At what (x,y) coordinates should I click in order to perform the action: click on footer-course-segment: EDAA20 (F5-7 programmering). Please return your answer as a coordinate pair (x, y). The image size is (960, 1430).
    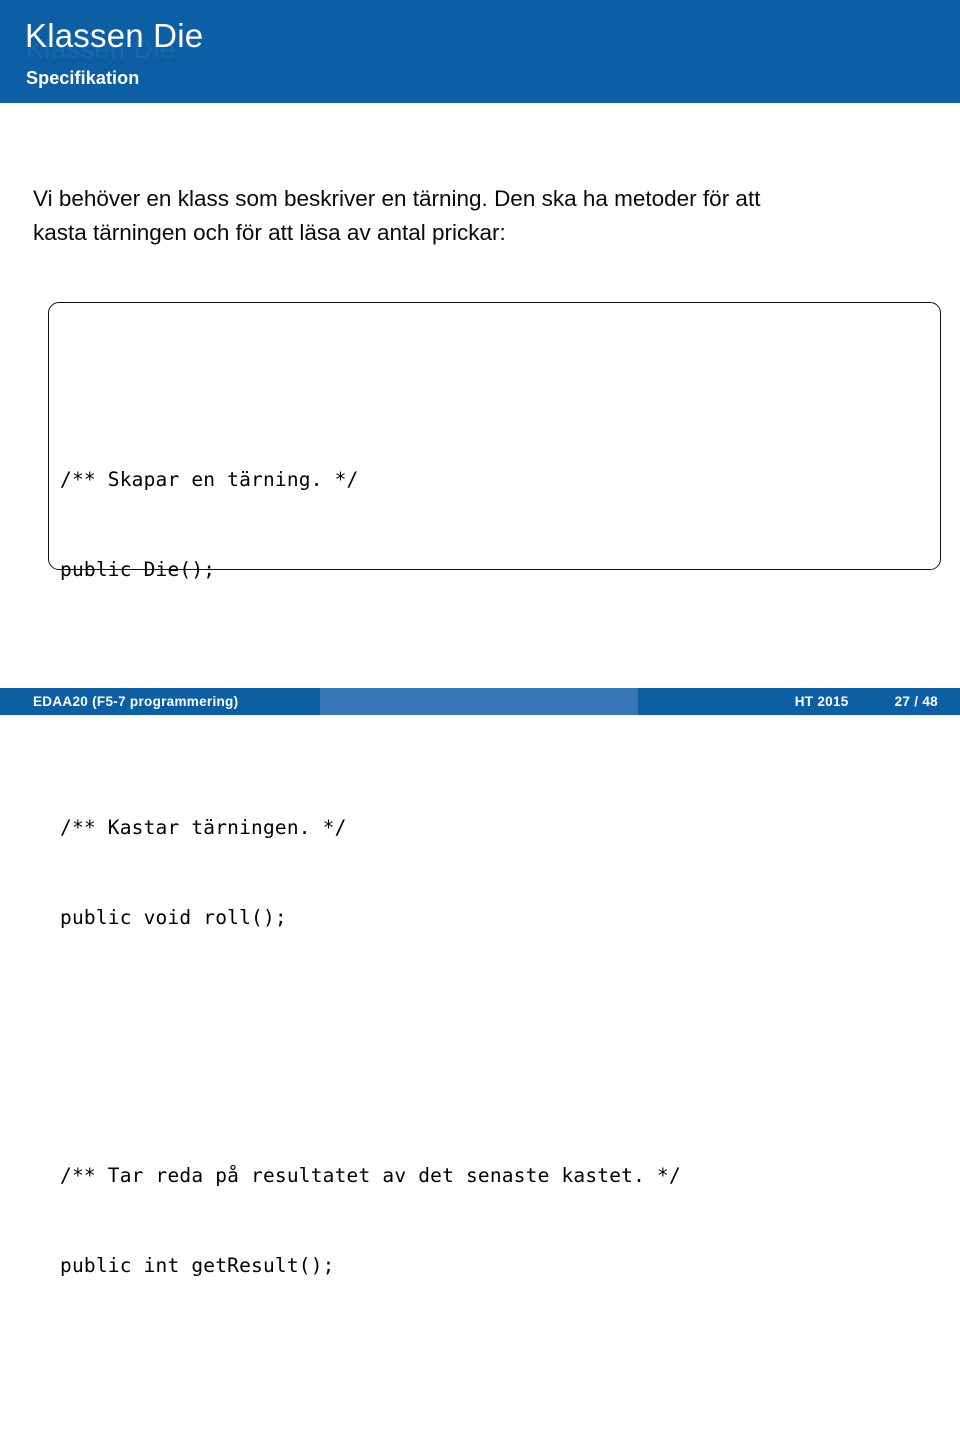
    Looking at the image, I should click on (160, 701).